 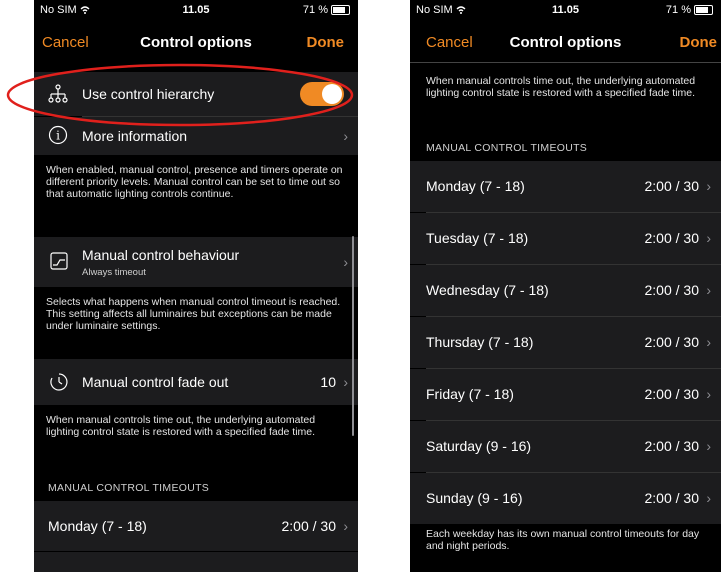 I want to click on behaviour-value: Always timeout, so click(x=114, y=272).